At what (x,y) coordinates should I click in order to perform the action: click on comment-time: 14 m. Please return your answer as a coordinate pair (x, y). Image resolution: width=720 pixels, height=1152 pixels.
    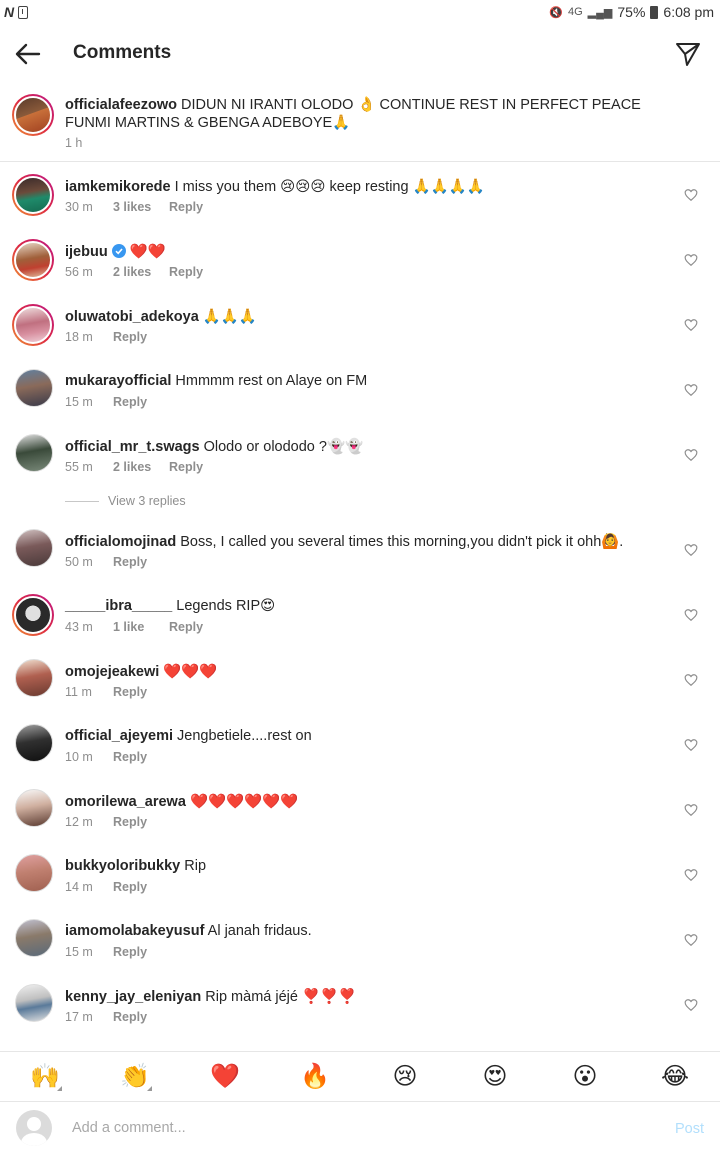
    Looking at the image, I should click on (79, 887).